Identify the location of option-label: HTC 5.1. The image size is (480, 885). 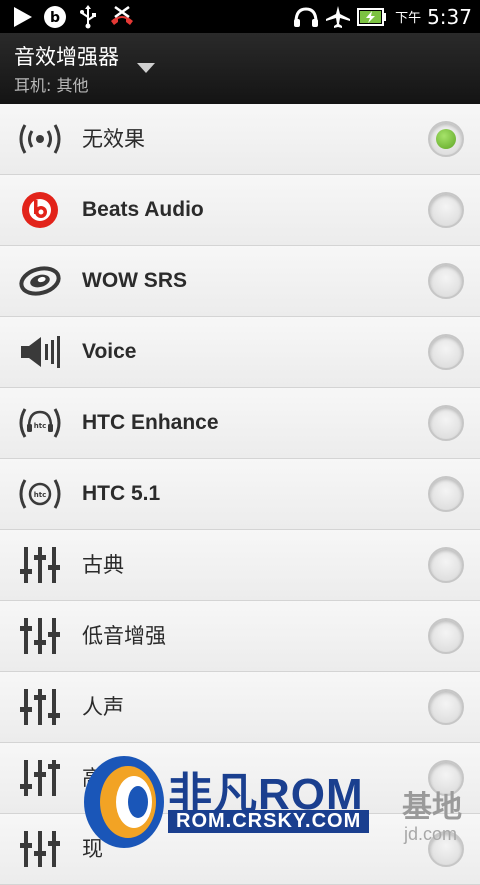
(121, 493).